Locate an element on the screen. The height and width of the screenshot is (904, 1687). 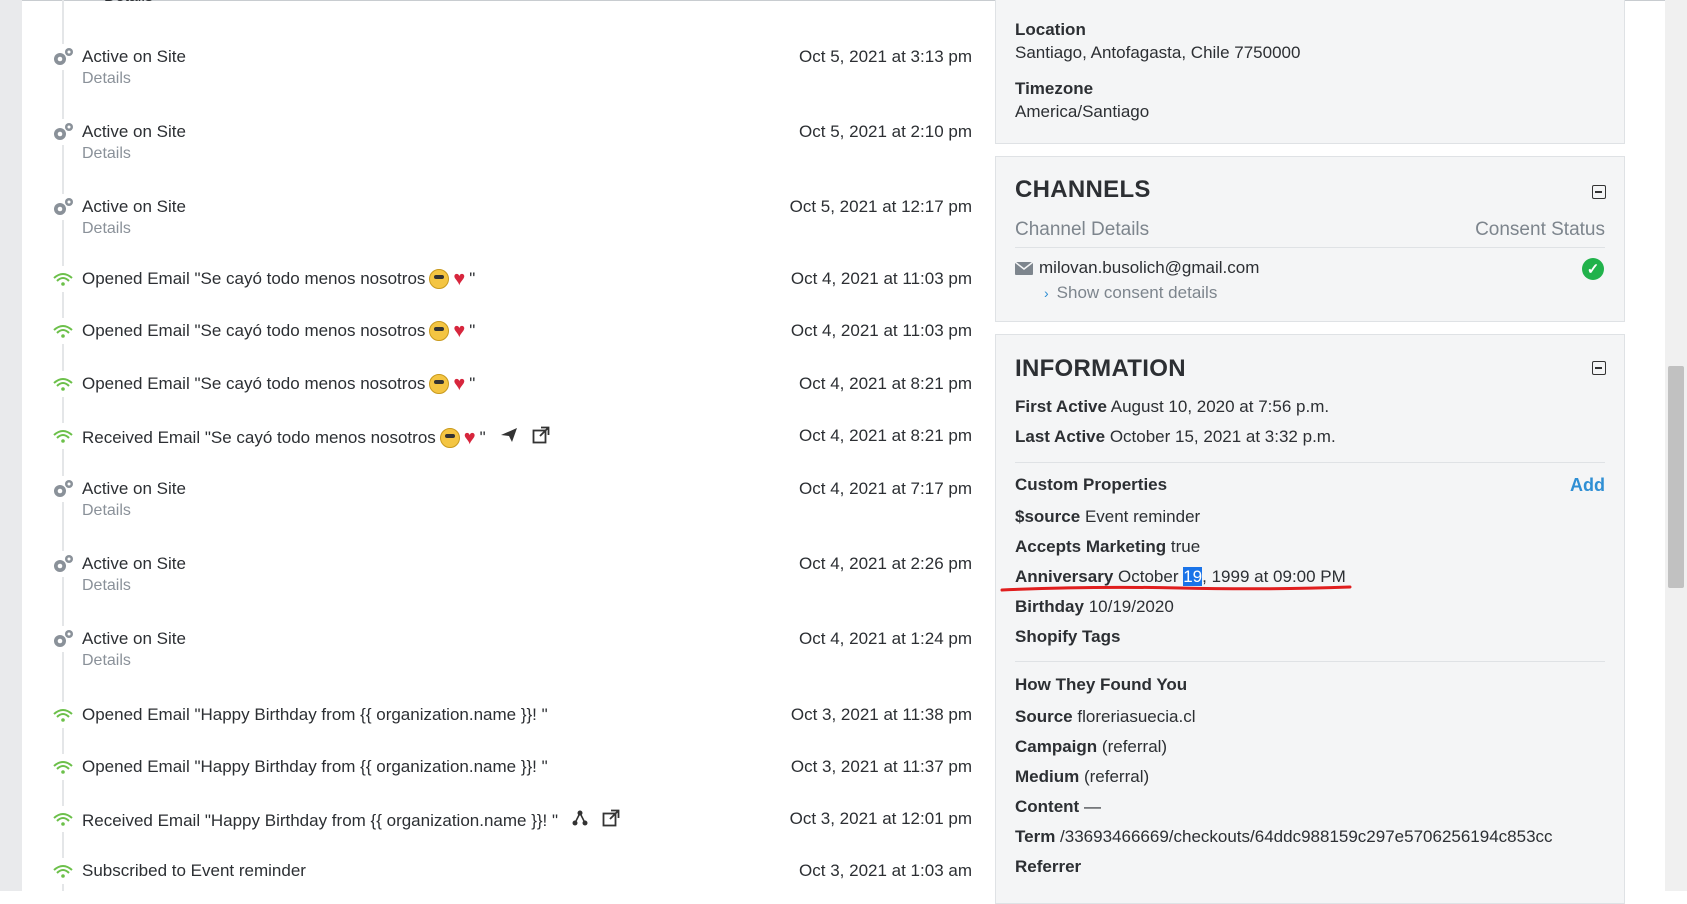
information-collapse-button is located at coordinates (1599, 368).